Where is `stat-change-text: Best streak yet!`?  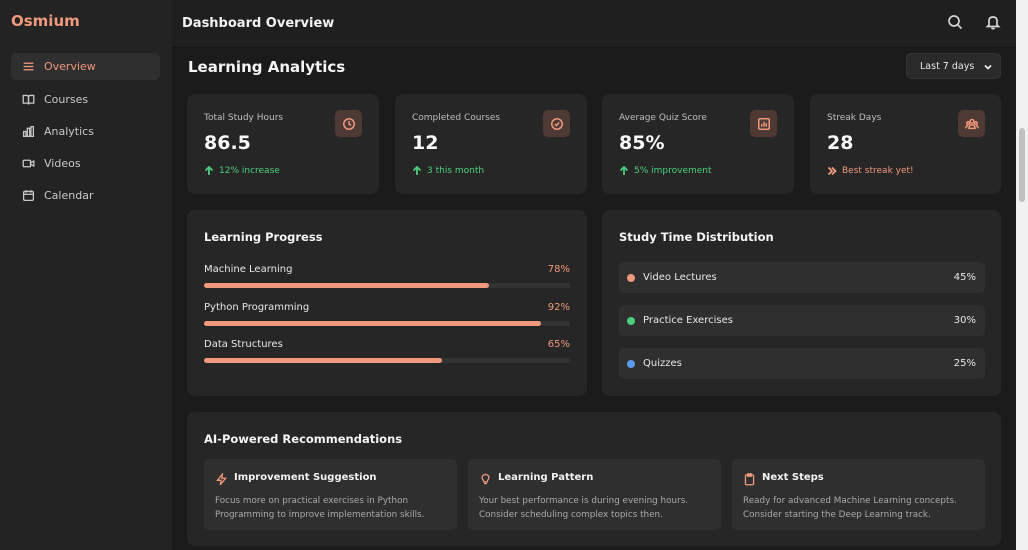
stat-change-text: Best streak yet! is located at coordinates (878, 171).